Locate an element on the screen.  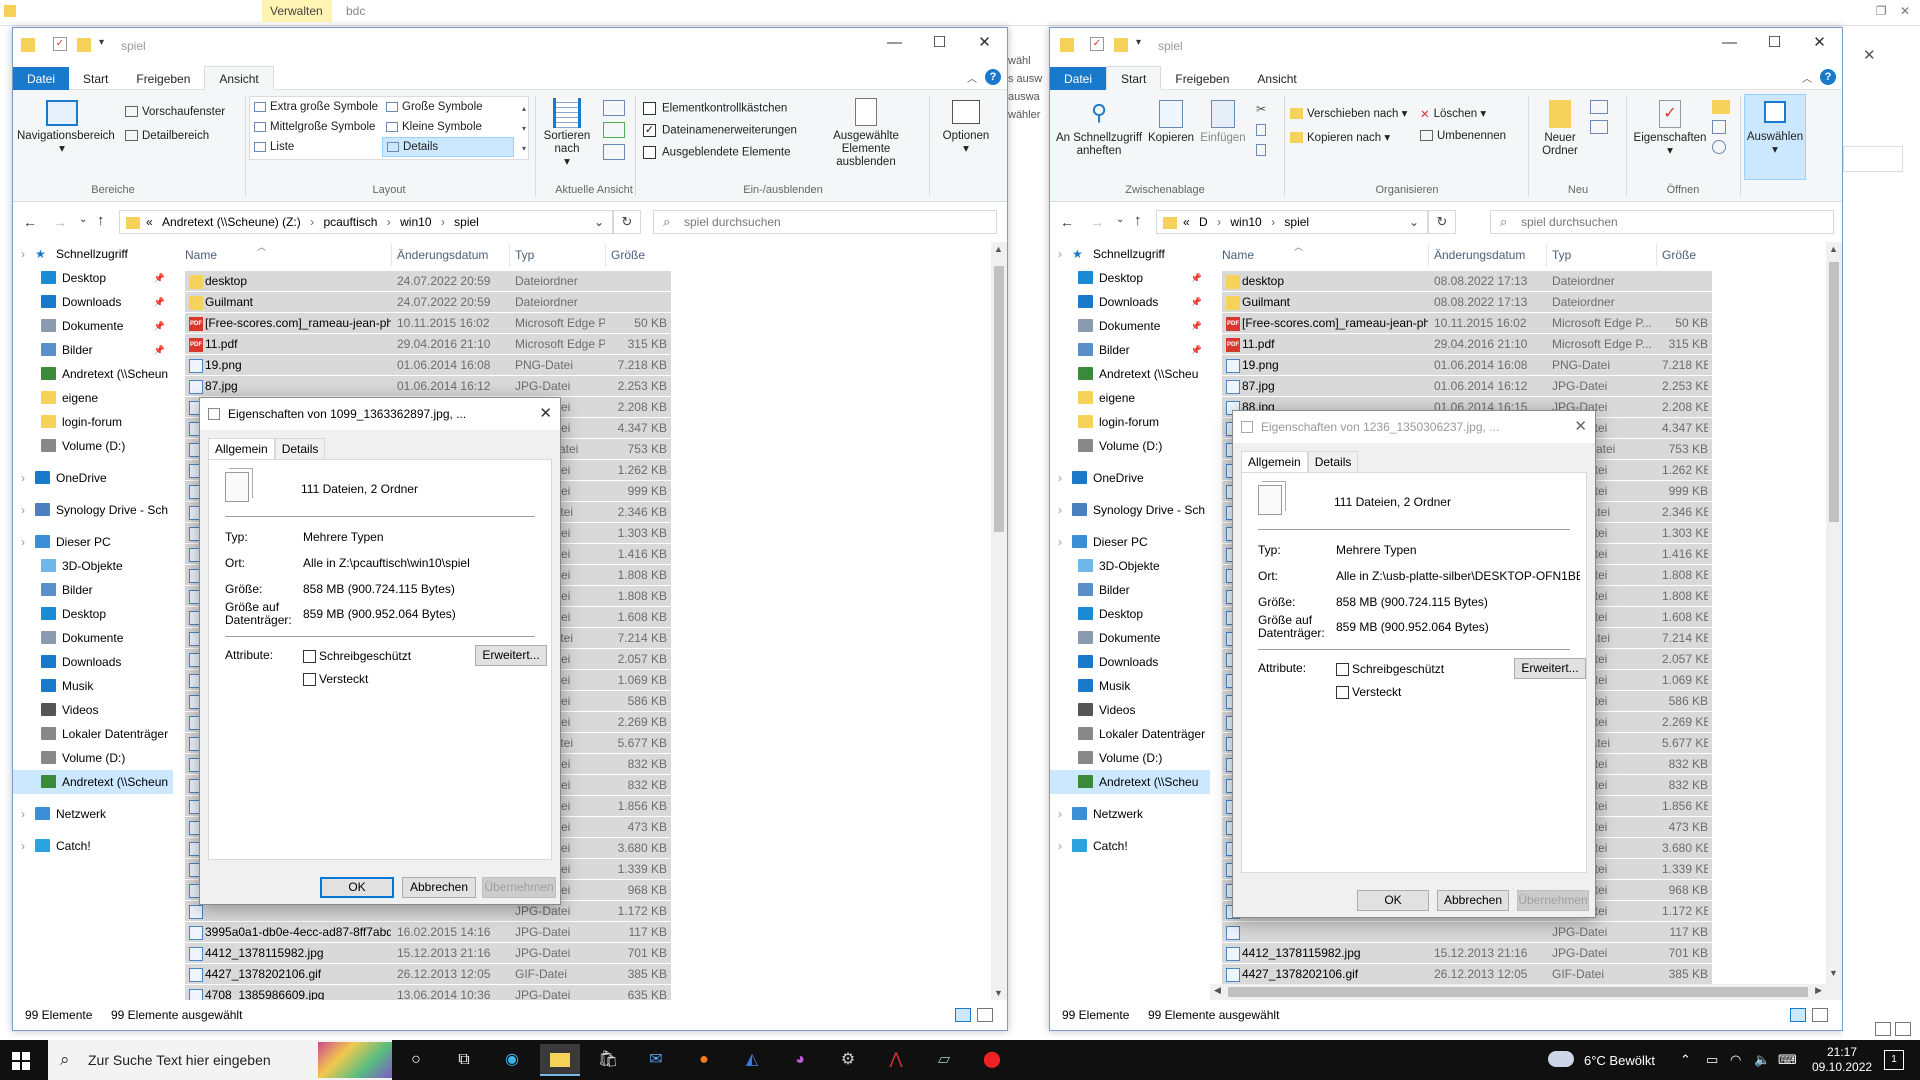
edit-icon is located at coordinates (1719, 127).